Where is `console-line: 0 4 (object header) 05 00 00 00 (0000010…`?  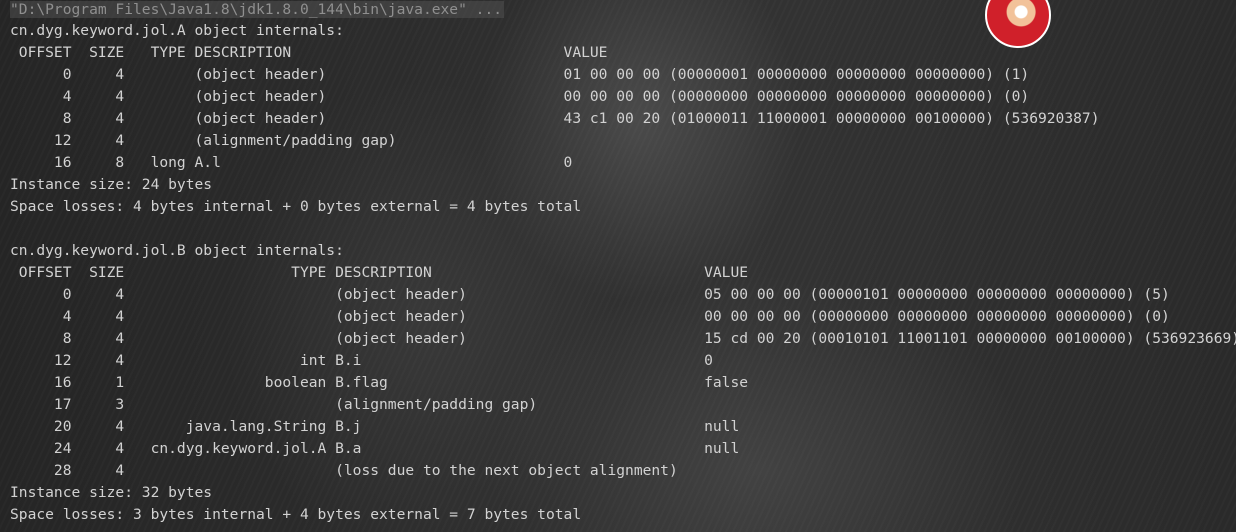 console-line: 0 4 (object header) 05 00 00 00 (0000010… is located at coordinates (590, 294).